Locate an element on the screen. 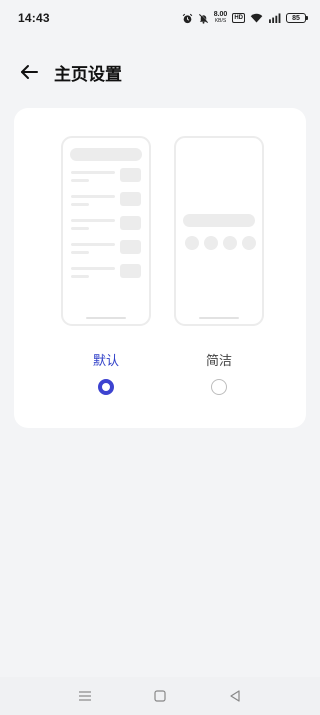 The height and width of the screenshot is (715, 320). option-simple: 简洁 is located at coordinates (219, 265).